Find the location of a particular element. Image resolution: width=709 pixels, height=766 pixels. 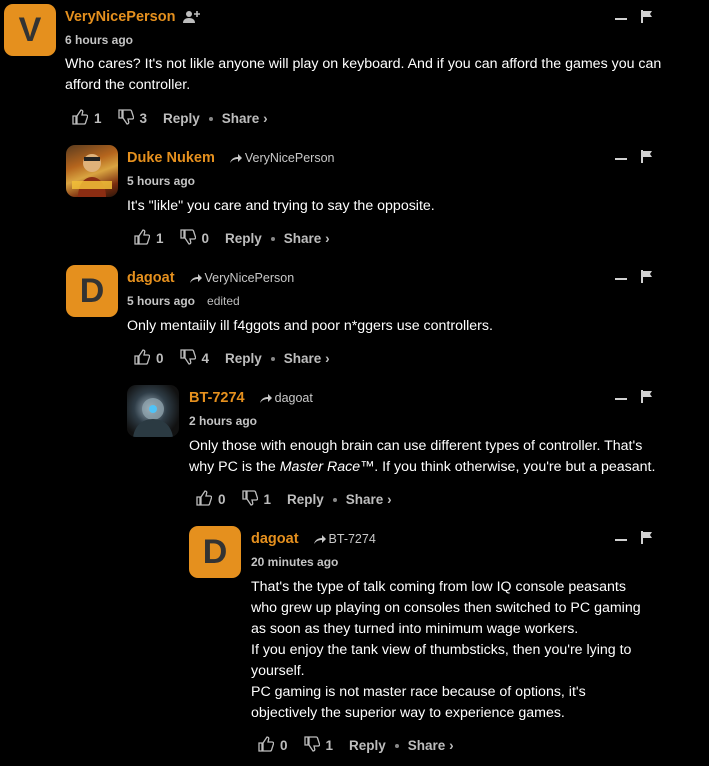

comment-actions: 1 3 Reply Share › is located at coordinates (170, 118).